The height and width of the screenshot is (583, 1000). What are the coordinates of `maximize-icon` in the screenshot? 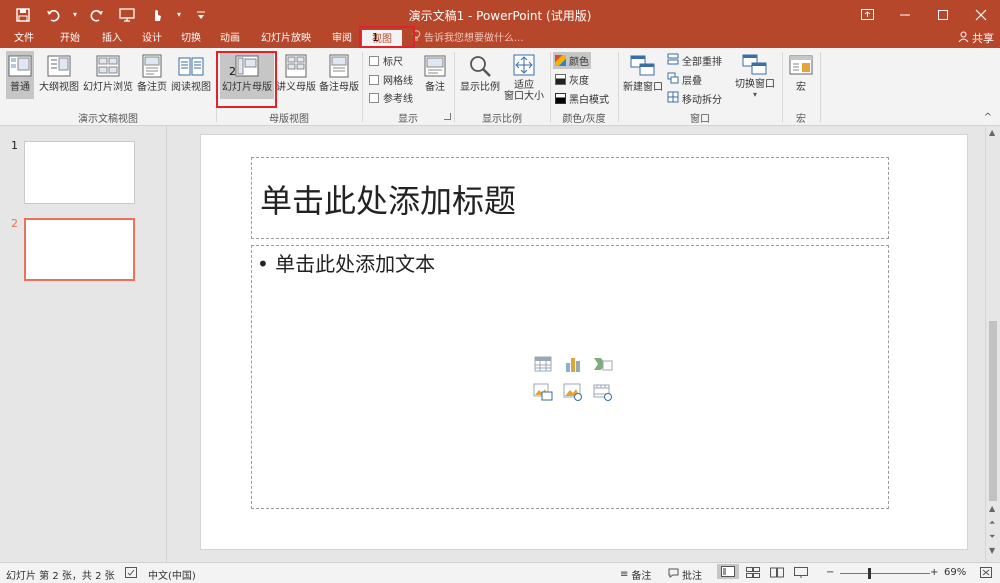 It's located at (943, 14).